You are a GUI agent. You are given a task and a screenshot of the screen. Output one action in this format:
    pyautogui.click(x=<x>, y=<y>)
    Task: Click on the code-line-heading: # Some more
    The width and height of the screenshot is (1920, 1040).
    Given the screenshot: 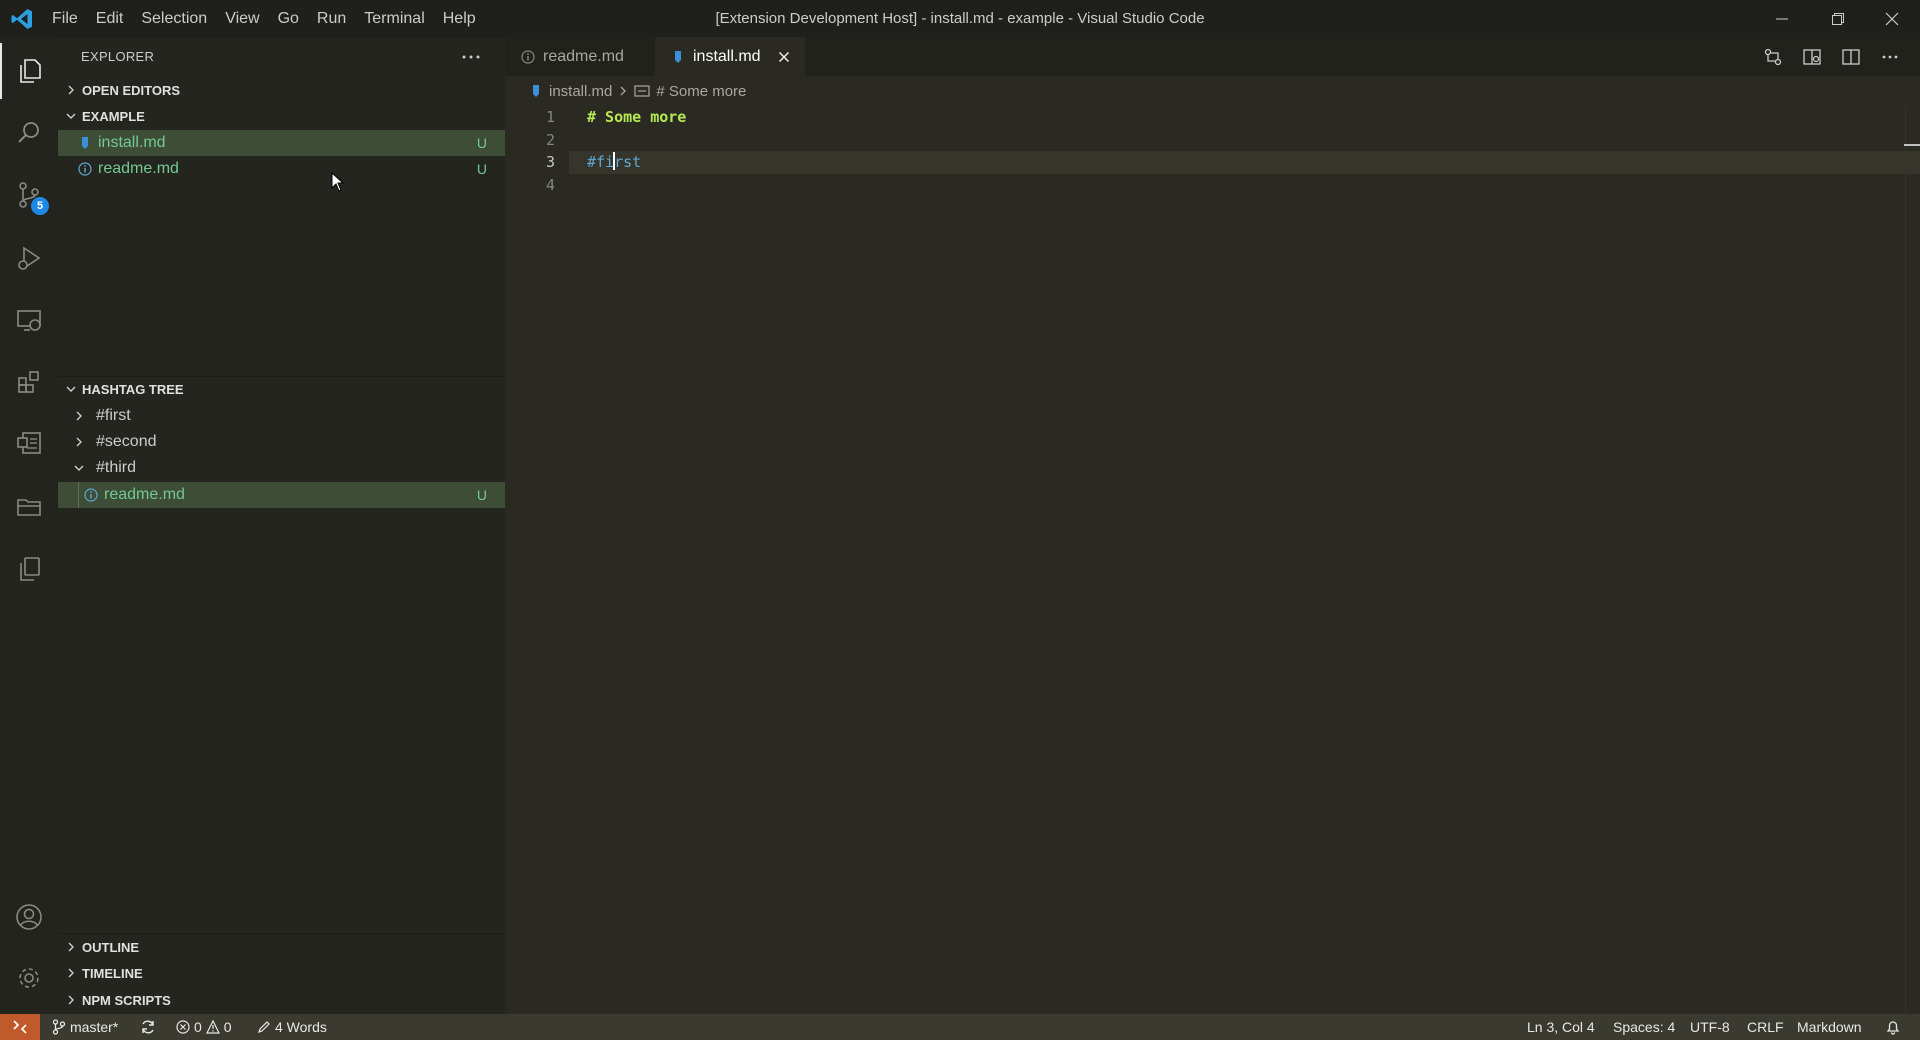 What is the action you would take?
    pyautogui.click(x=637, y=117)
    